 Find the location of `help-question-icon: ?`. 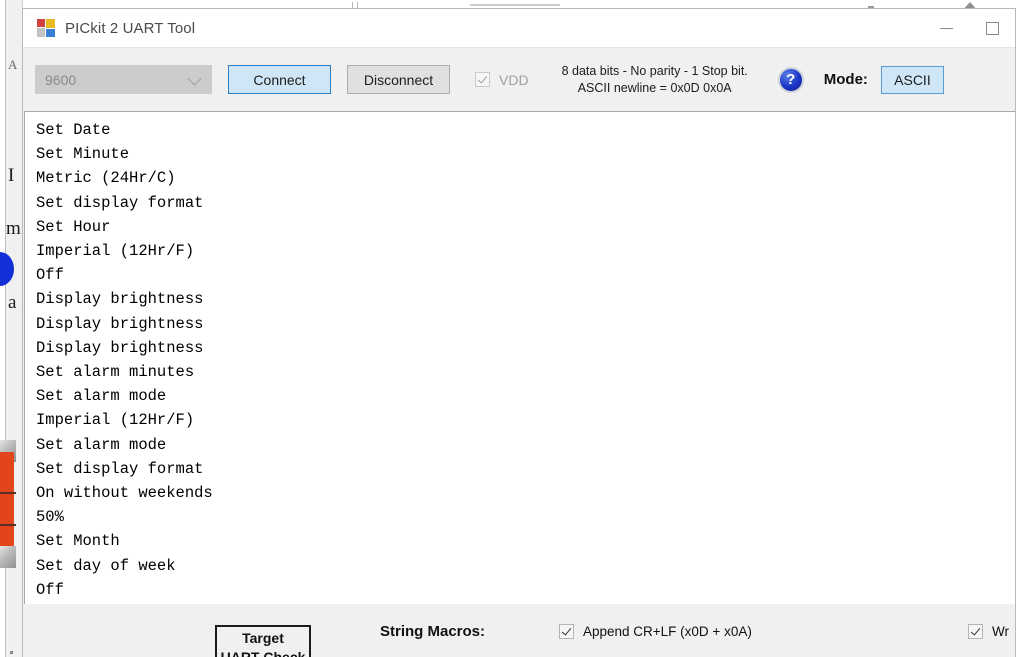

help-question-icon: ? is located at coordinates (790, 79).